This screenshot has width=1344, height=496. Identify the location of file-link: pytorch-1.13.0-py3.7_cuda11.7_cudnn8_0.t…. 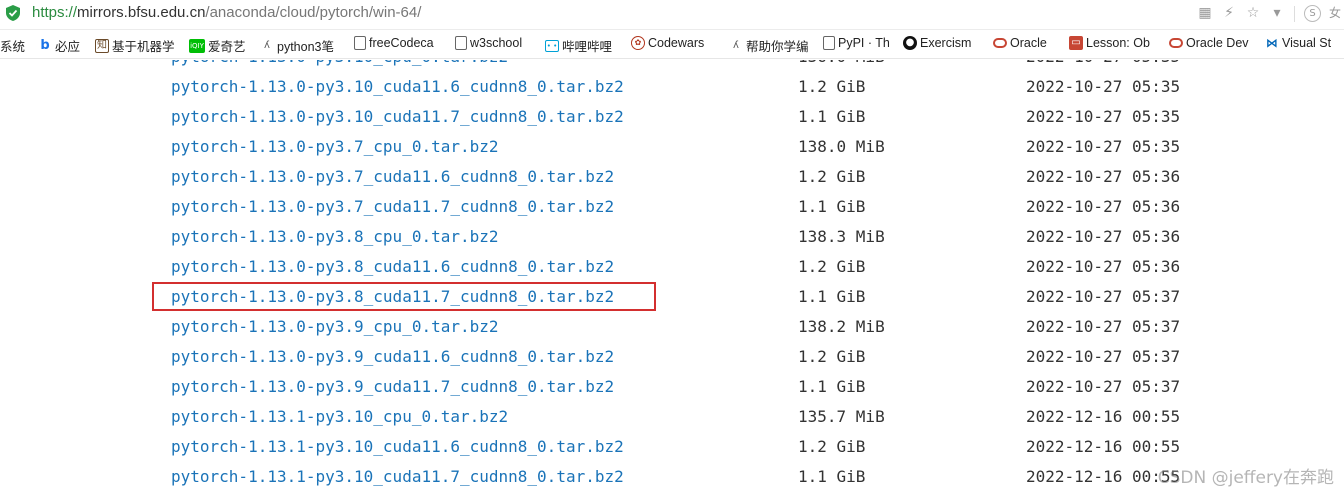
(392, 207).